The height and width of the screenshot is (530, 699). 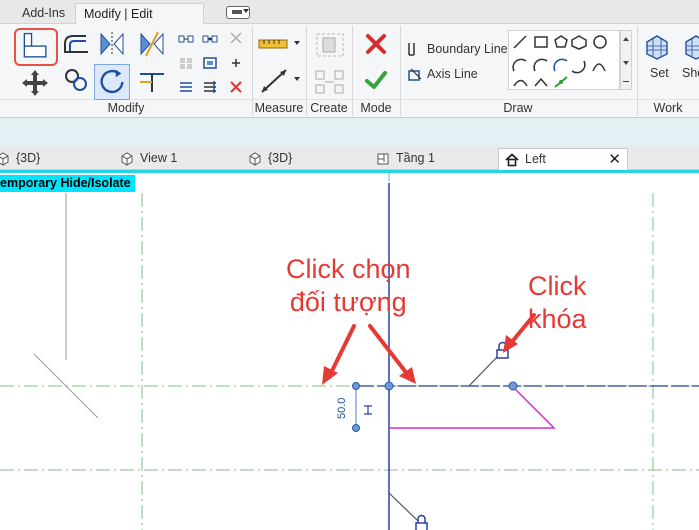 I want to click on set-work-plane-icon, so click(x=657, y=46).